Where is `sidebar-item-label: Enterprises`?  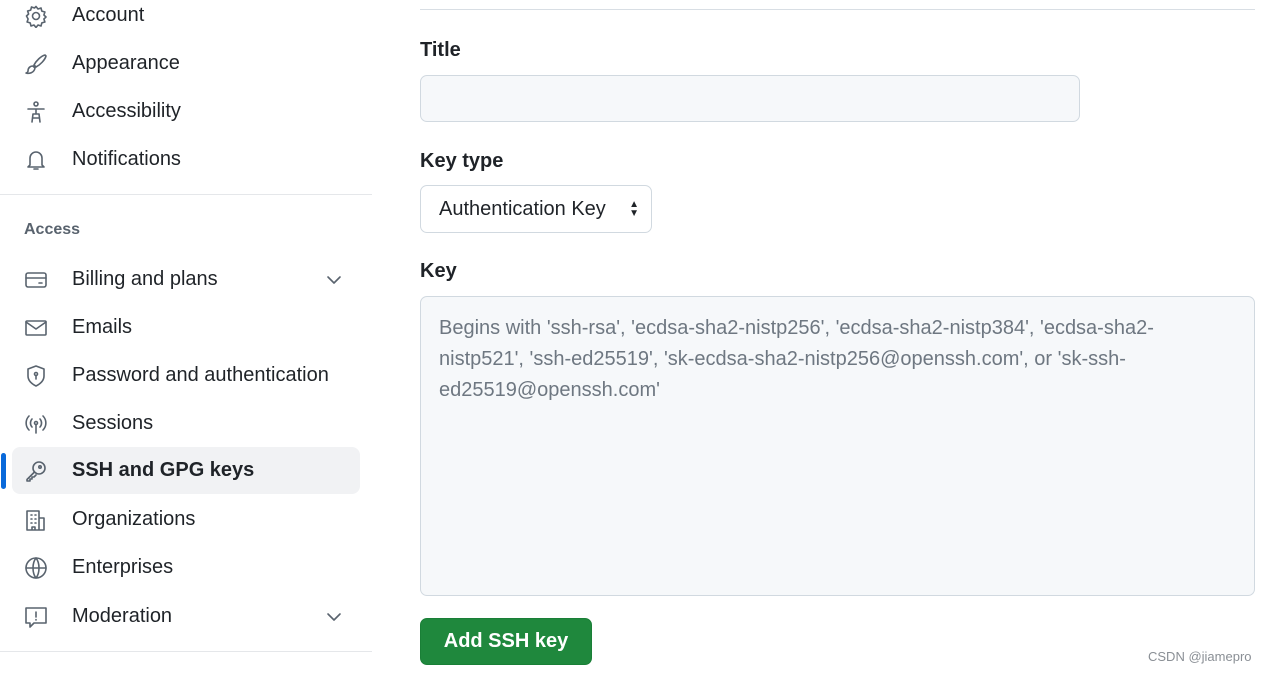
sidebar-item-label: Enterprises is located at coordinates (123, 567).